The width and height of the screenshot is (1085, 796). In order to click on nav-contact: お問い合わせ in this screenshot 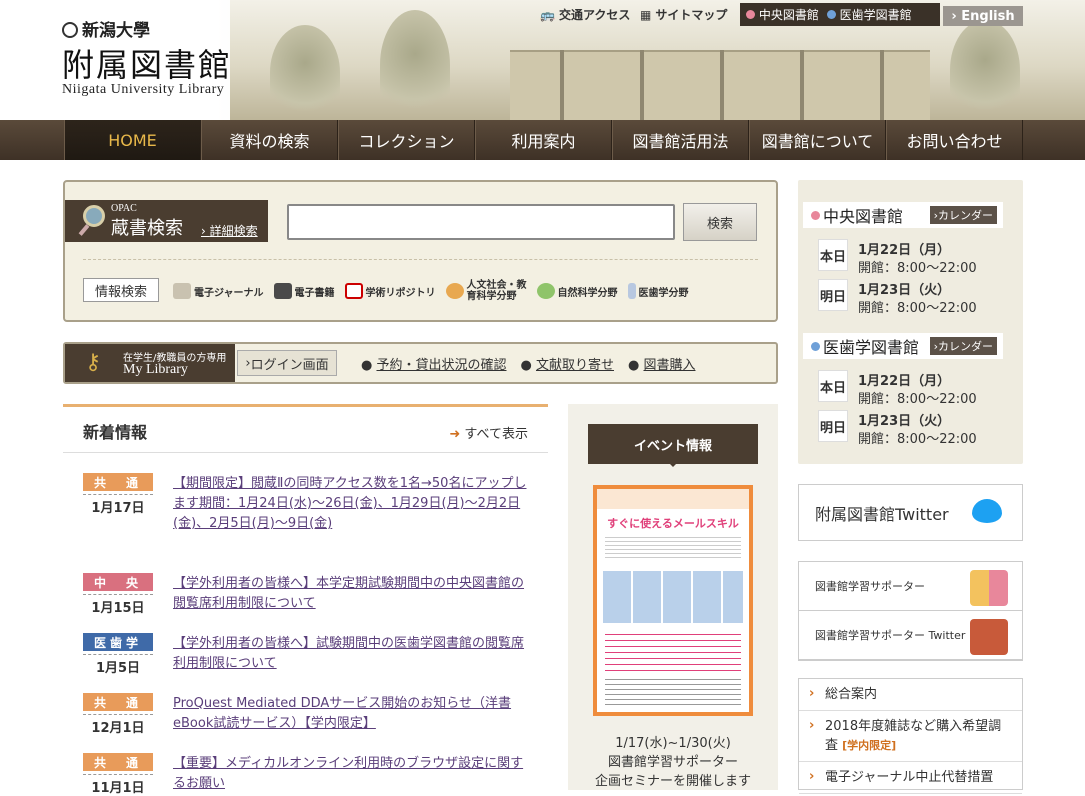, I will do `click(954, 140)`.